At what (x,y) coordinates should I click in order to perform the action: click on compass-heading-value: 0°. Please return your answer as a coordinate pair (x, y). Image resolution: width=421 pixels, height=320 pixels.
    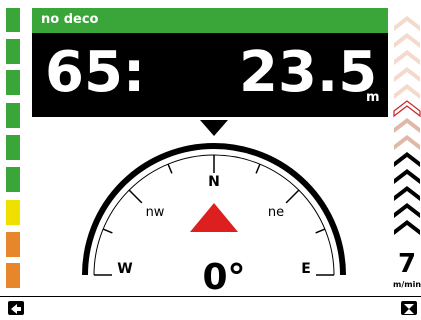
    Looking at the image, I should click on (223, 277).